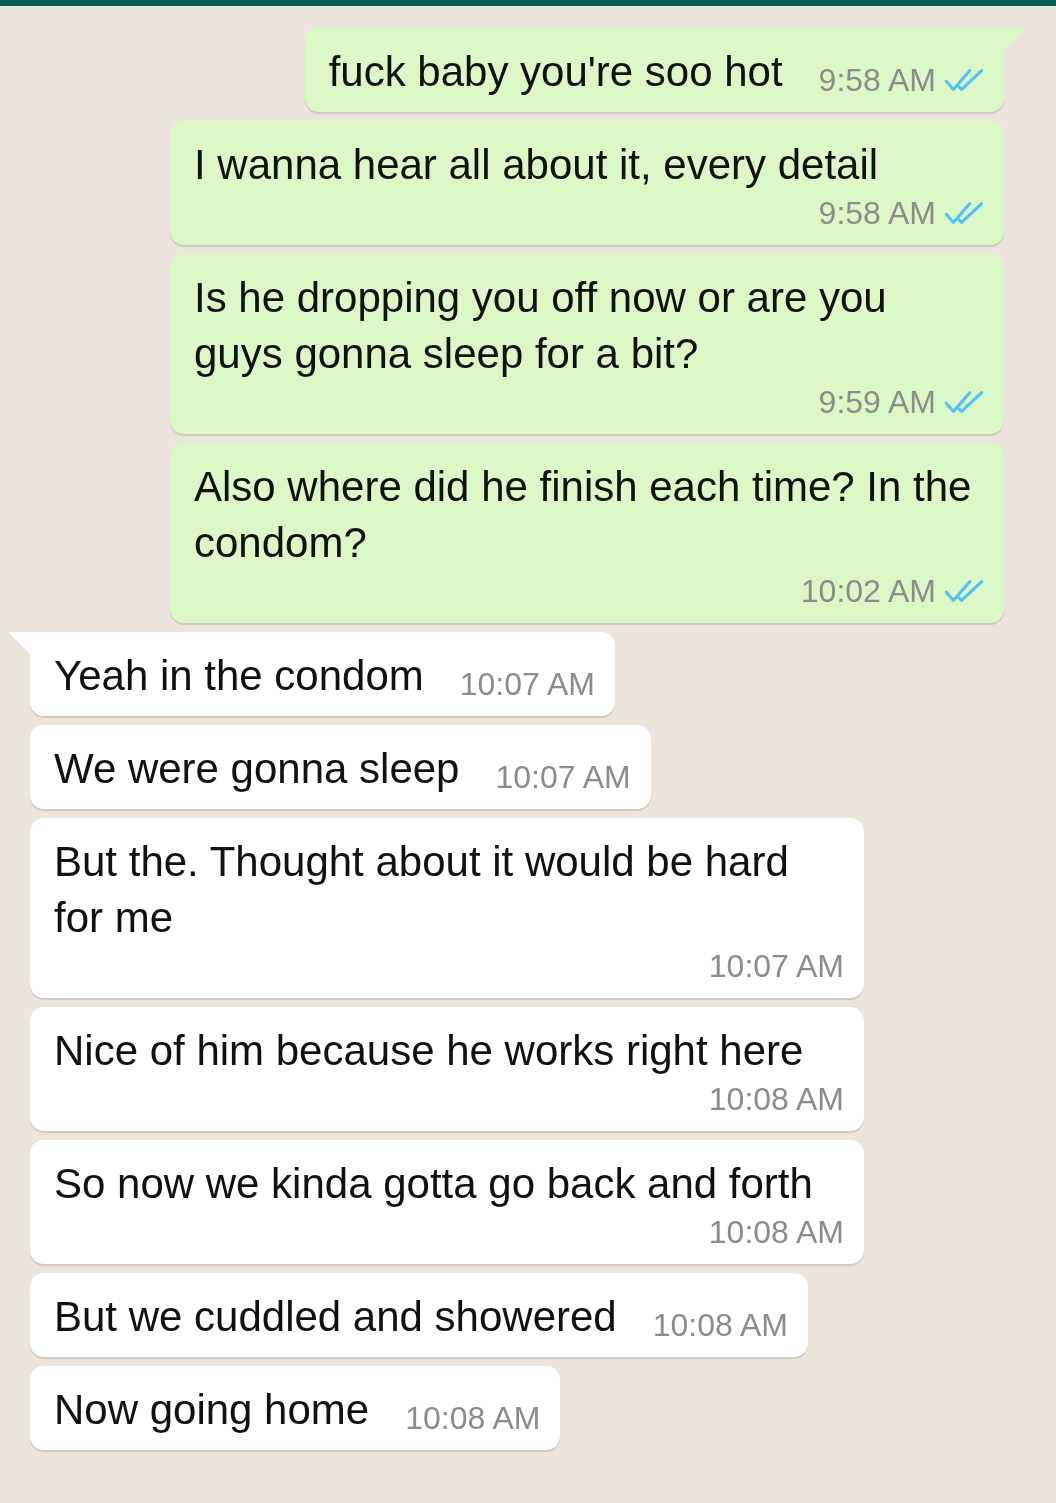 This screenshot has width=1056, height=1503. What do you see at coordinates (429, 1051) in the screenshot?
I see `message-text: Nice of him because he works right here` at bounding box center [429, 1051].